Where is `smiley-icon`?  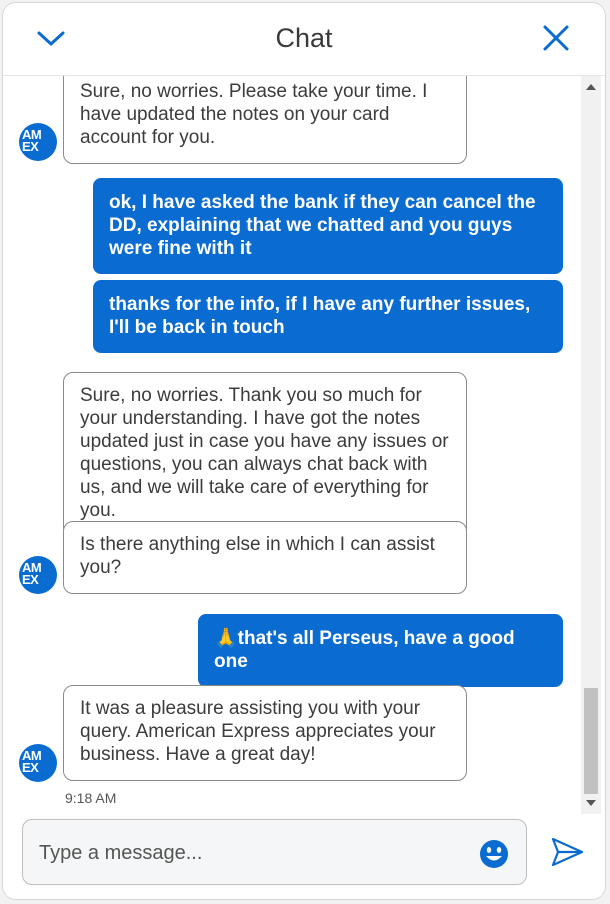 smiley-icon is located at coordinates (494, 854).